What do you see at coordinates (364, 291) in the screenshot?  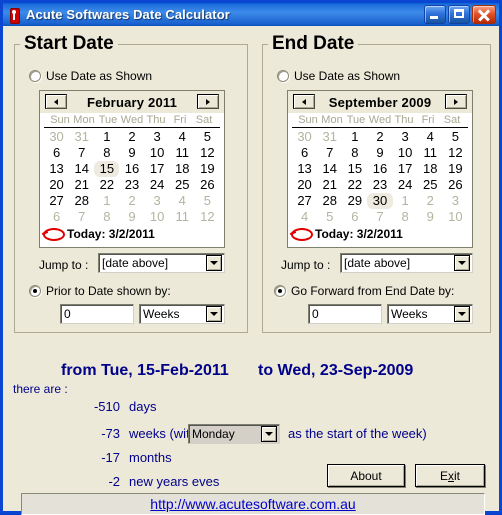 I see `end-offset-radio: Go Forward from End Date by:` at bounding box center [364, 291].